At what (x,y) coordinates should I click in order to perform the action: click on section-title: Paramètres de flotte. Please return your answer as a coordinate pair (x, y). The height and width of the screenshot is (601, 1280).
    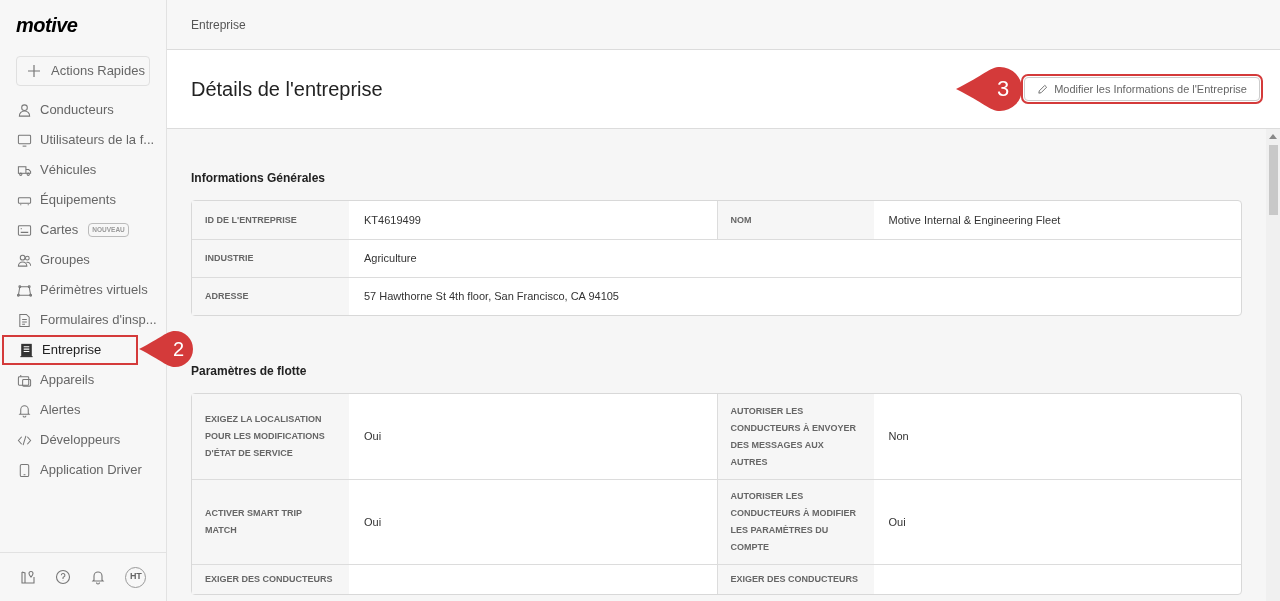
    Looking at the image, I should click on (249, 371).